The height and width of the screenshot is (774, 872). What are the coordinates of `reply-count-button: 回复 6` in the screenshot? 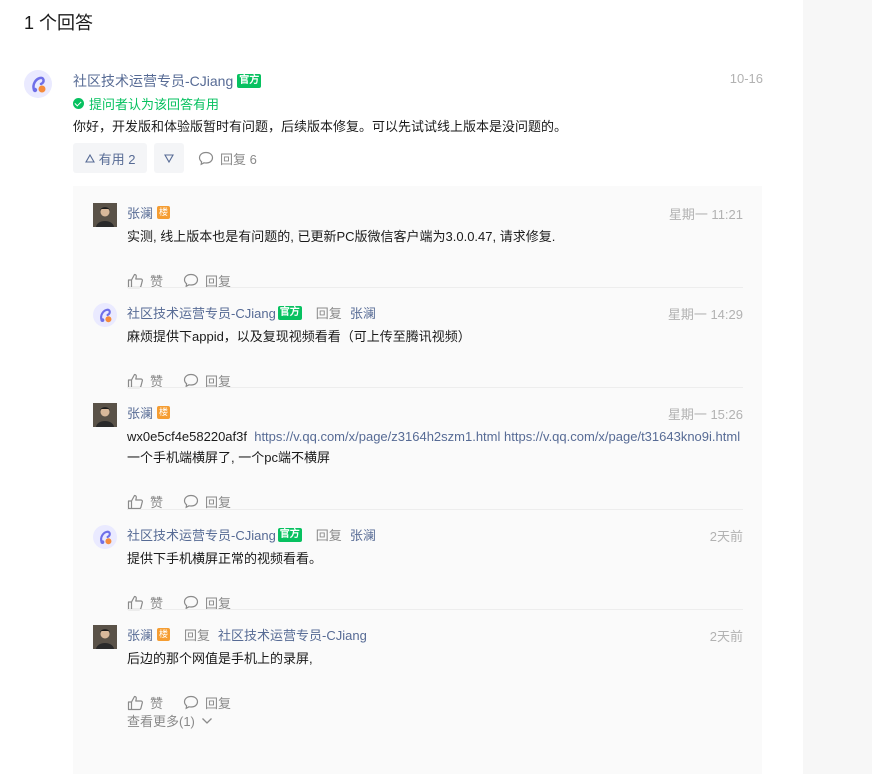 It's located at (227, 158).